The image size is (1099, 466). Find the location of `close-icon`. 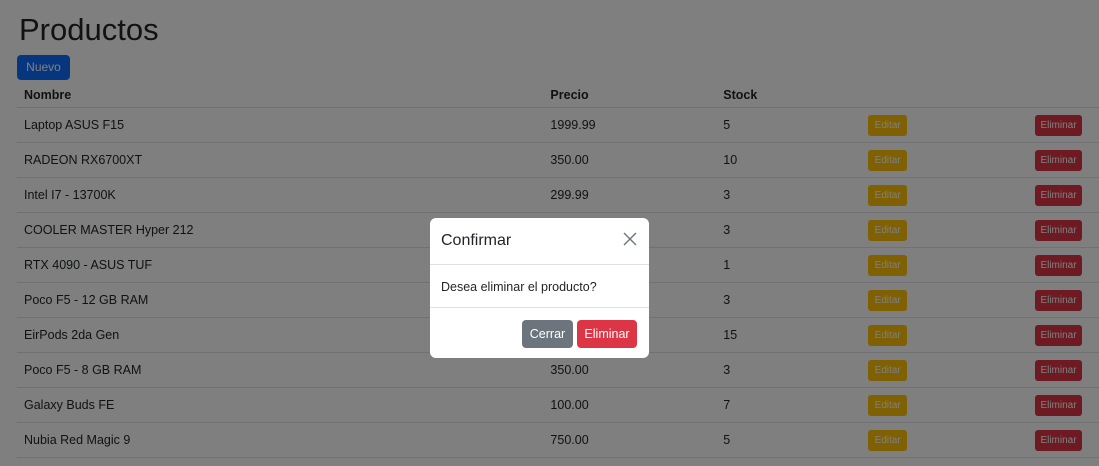

close-icon is located at coordinates (630, 239).